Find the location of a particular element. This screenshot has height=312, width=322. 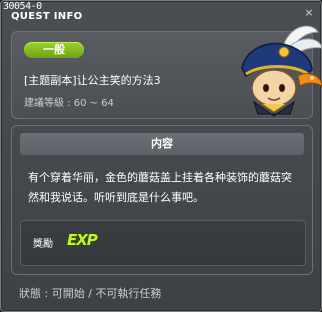

exp-reward-icon: EXP is located at coordinates (82, 240).